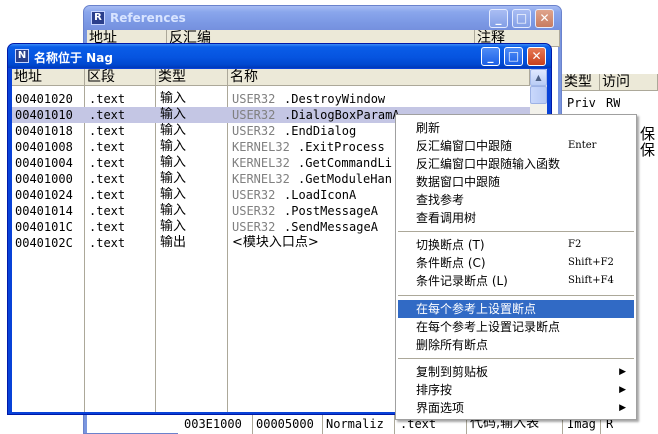 Image resolution: width=658 pixels, height=434 pixels. What do you see at coordinates (73, 58) in the screenshot?
I see `names-title: 名称位于 Nag` at bounding box center [73, 58].